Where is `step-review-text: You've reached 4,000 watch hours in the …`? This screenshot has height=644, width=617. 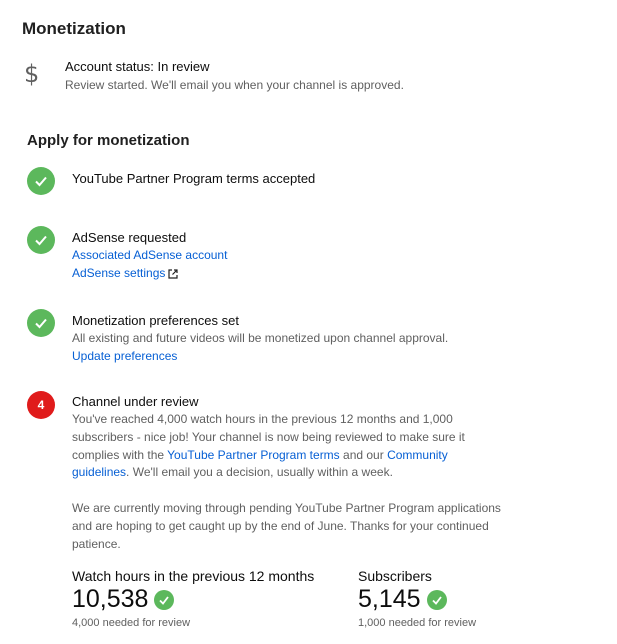 step-review-text: You've reached 4,000 watch hours in the … is located at coordinates (268, 446).